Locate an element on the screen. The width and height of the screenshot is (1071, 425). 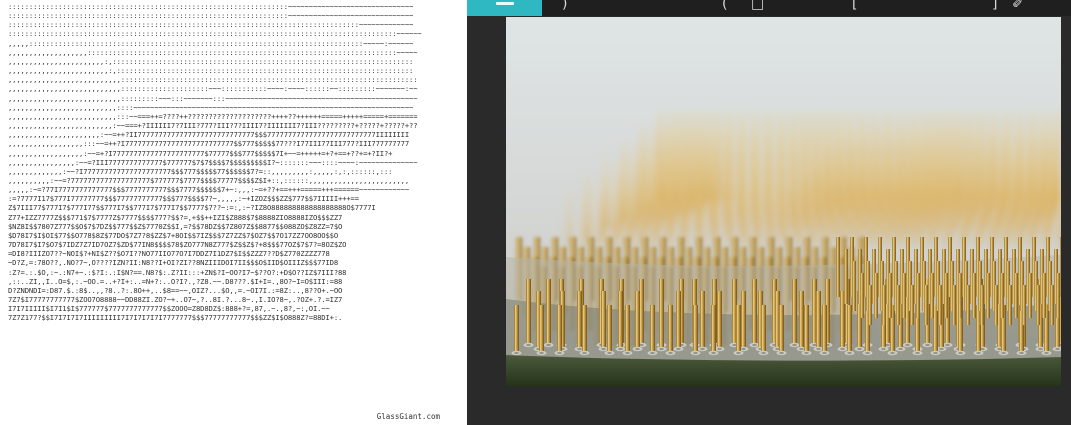
rectangle-icon: □ is located at coordinates (757, 6).